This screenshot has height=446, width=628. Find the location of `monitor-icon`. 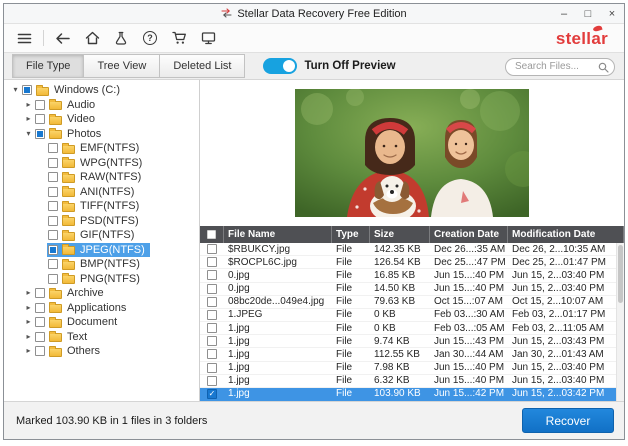

monitor-icon is located at coordinates (208, 38).